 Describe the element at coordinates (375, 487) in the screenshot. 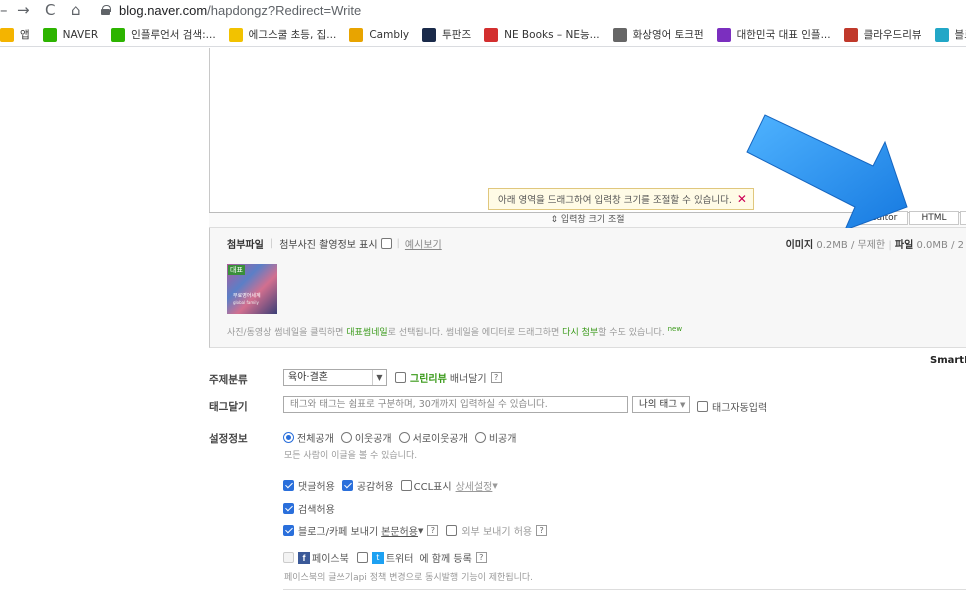

I see `like-label: 공감허용` at that location.